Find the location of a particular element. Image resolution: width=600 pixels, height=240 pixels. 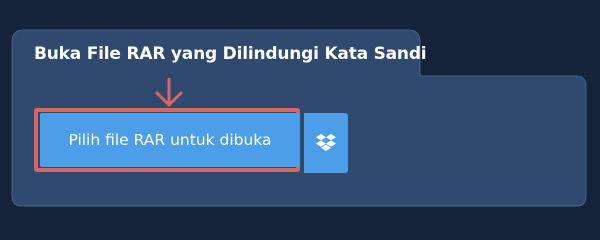

dropbox-icon is located at coordinates (326, 142).